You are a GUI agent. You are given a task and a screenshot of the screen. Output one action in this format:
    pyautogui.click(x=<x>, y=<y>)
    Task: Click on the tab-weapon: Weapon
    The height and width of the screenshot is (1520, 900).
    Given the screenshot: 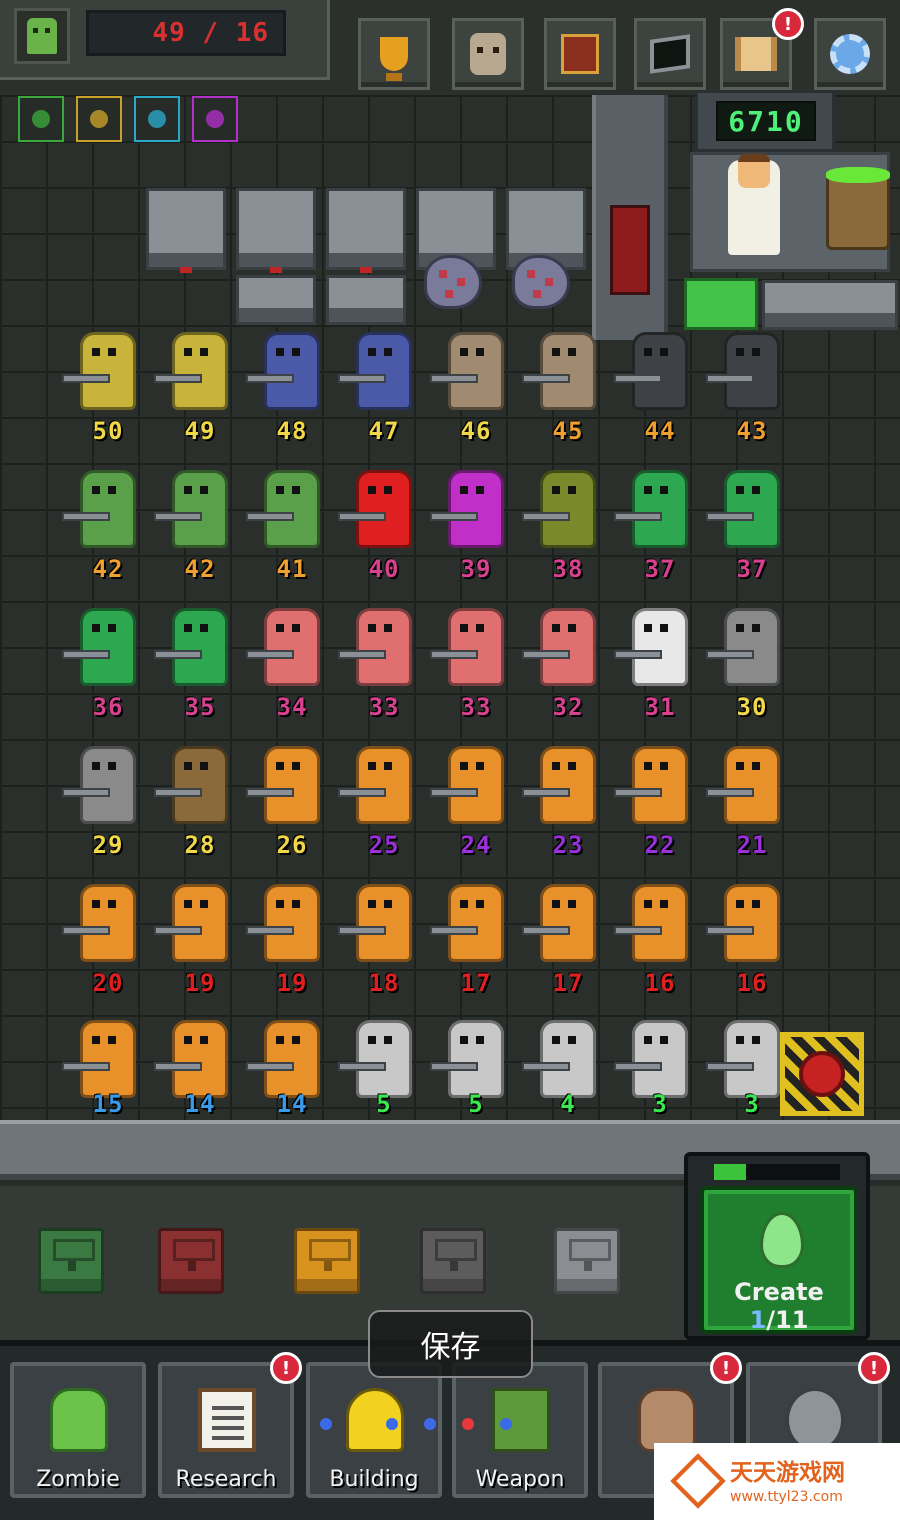 What is the action you would take?
    pyautogui.click(x=520, y=1430)
    